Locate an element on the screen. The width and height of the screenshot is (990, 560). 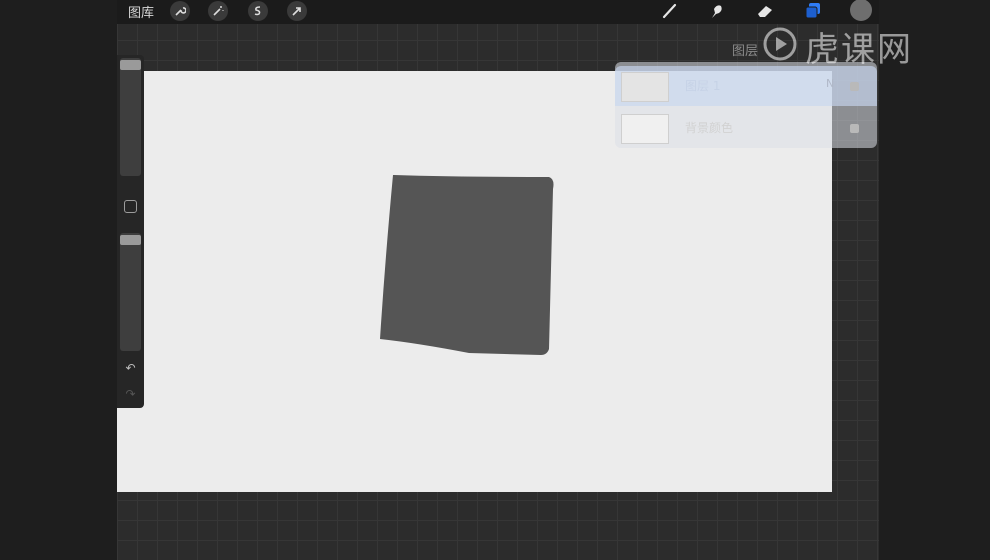
undo-icon: ↶ is located at coordinates (130, 368).